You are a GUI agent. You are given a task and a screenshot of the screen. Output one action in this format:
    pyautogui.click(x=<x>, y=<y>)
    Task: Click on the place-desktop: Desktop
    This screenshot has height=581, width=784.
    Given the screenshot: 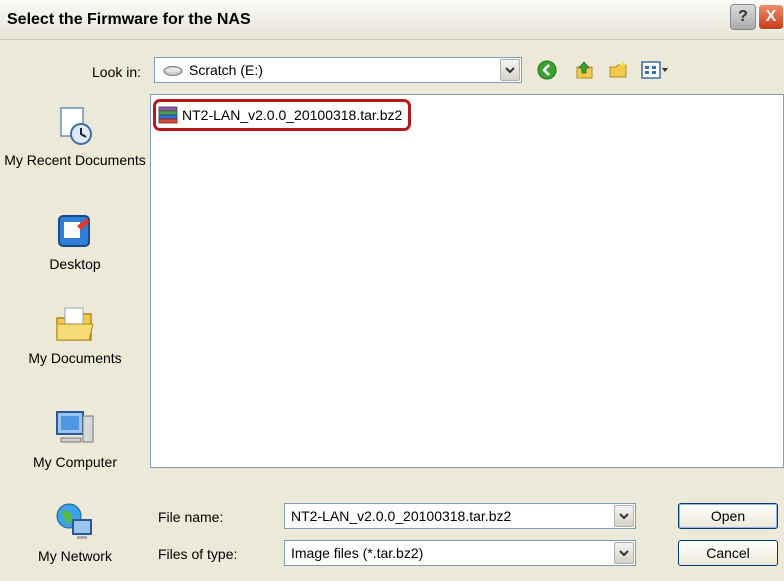 What is the action you would take?
    pyautogui.click(x=75, y=242)
    